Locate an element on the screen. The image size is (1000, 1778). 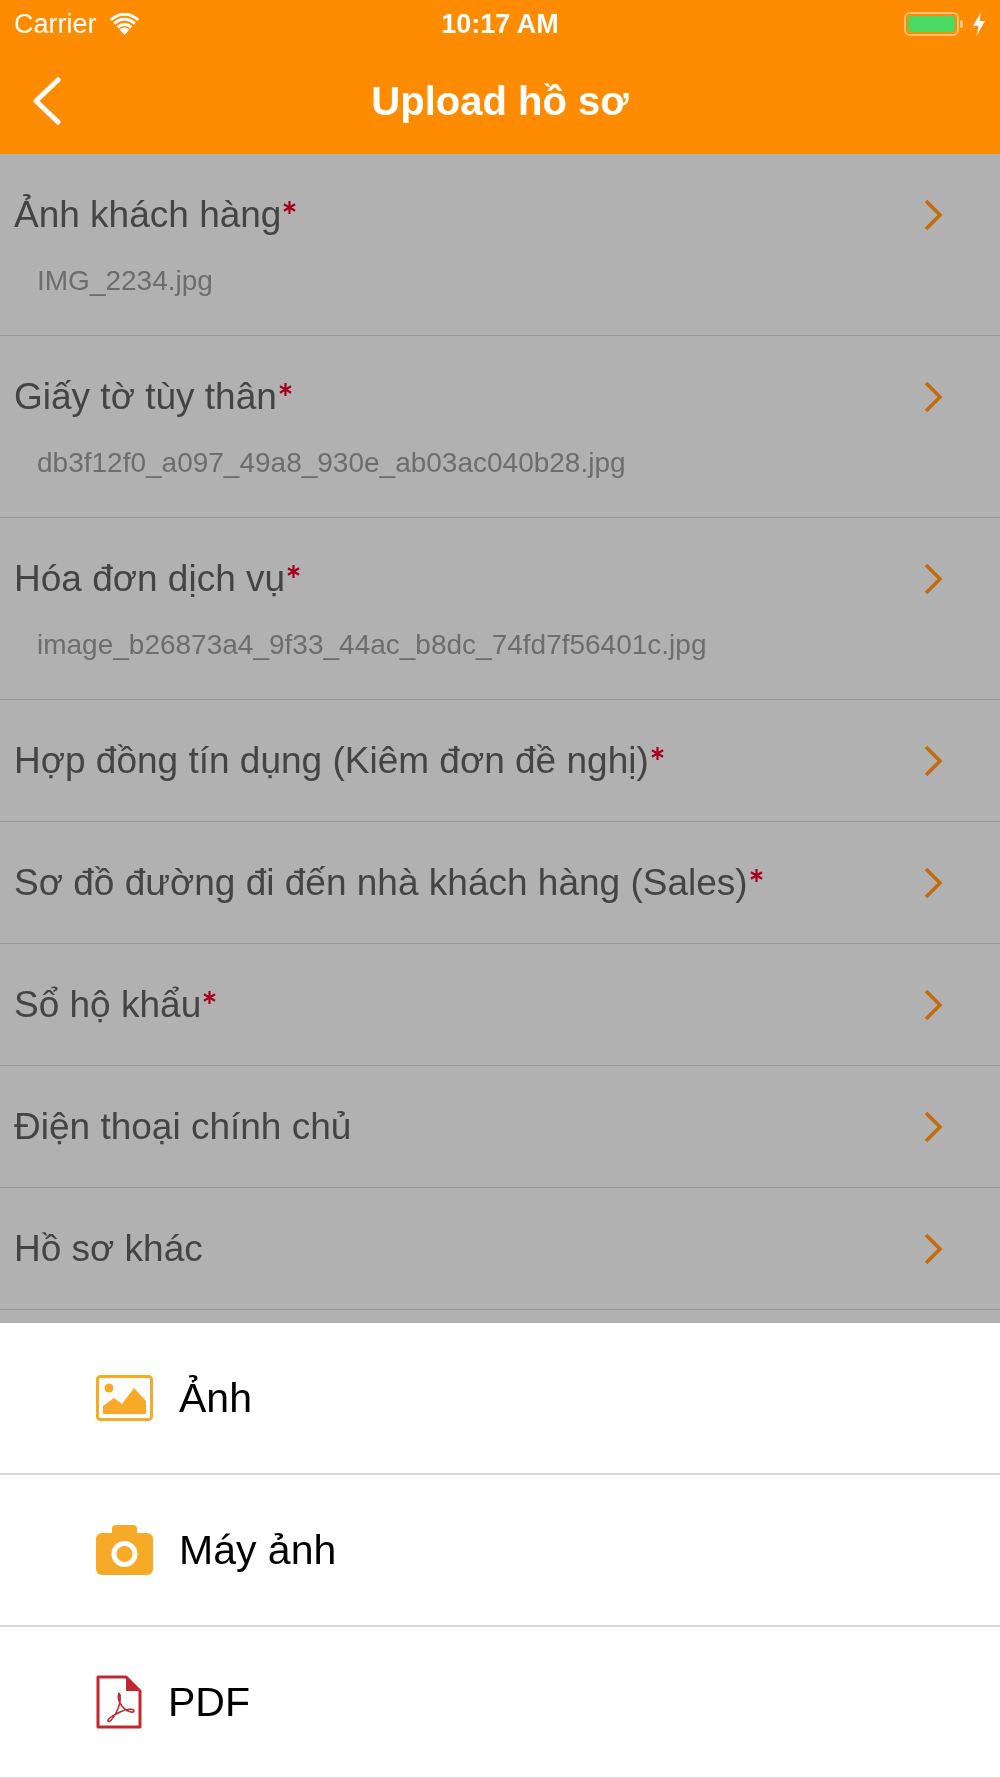
camera-icon is located at coordinates (124, 1550).